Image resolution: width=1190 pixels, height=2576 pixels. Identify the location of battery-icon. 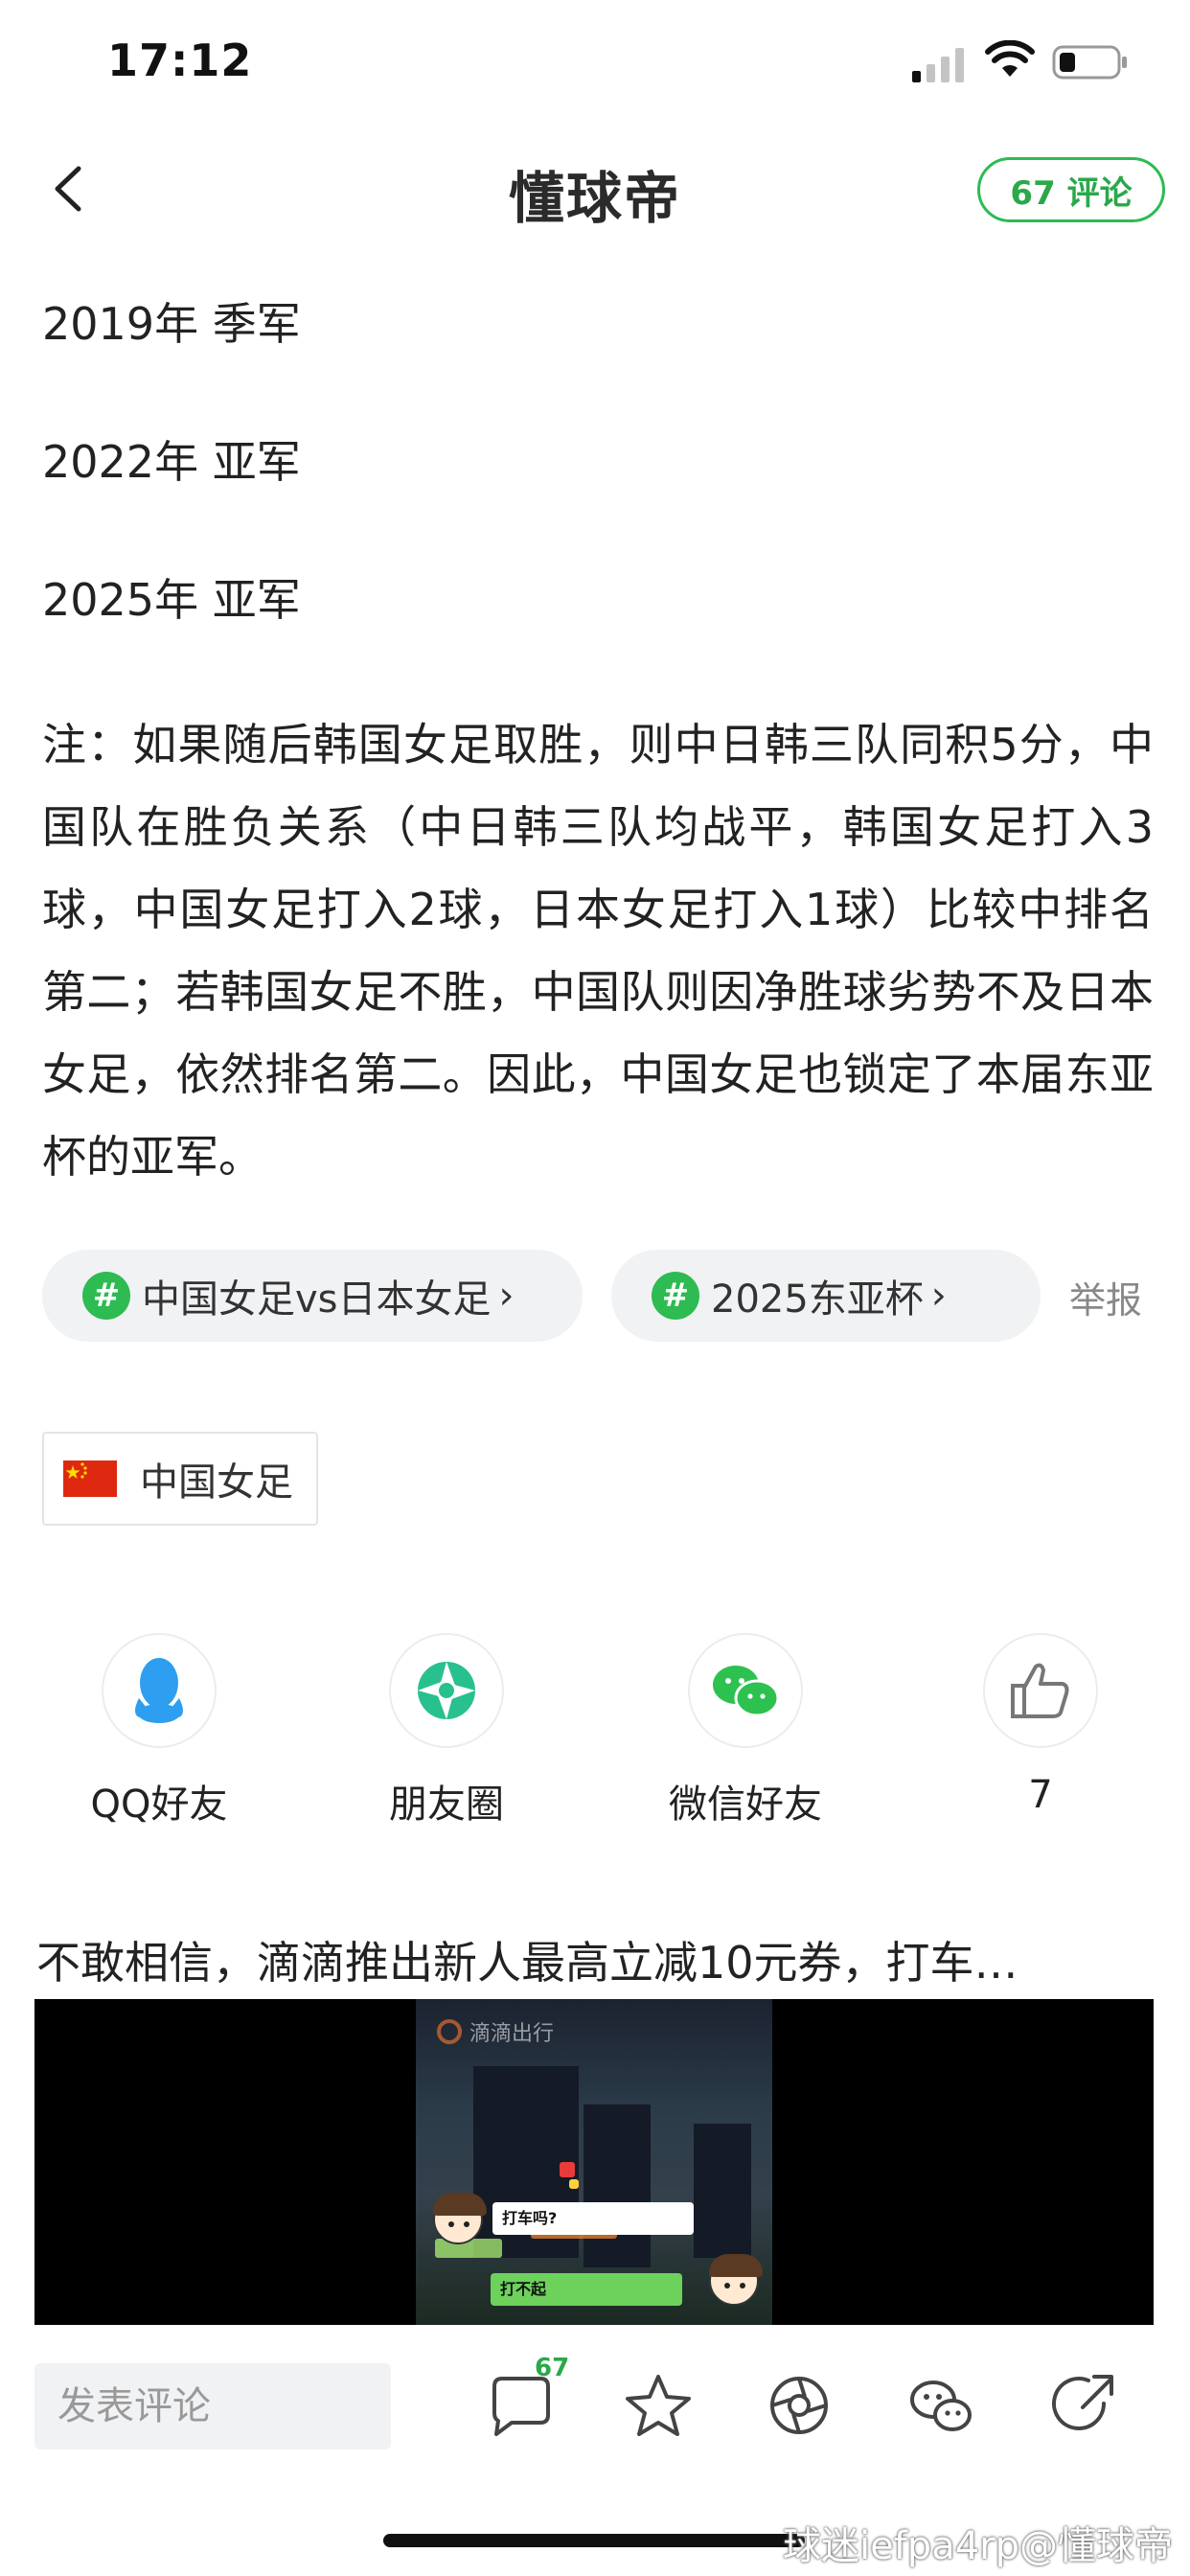
(1090, 63).